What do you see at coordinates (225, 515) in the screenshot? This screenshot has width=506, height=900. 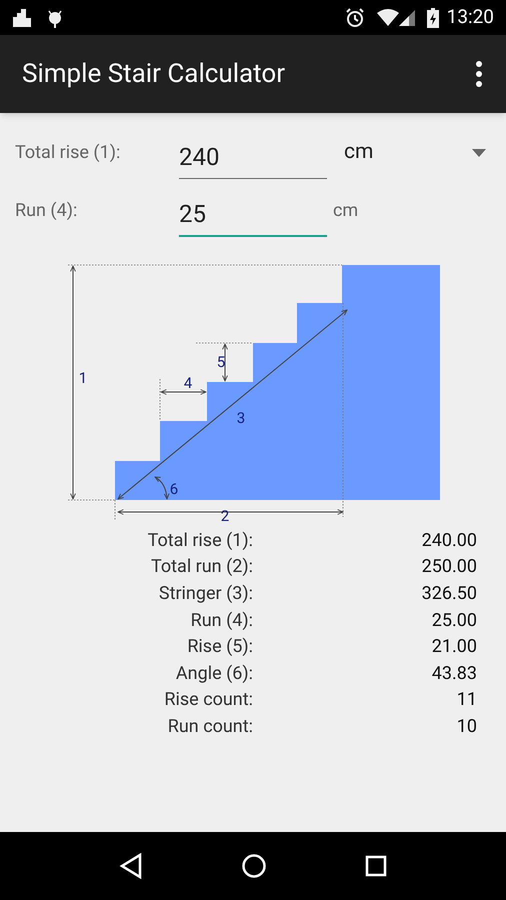 I see `dimension-label: 2` at bounding box center [225, 515].